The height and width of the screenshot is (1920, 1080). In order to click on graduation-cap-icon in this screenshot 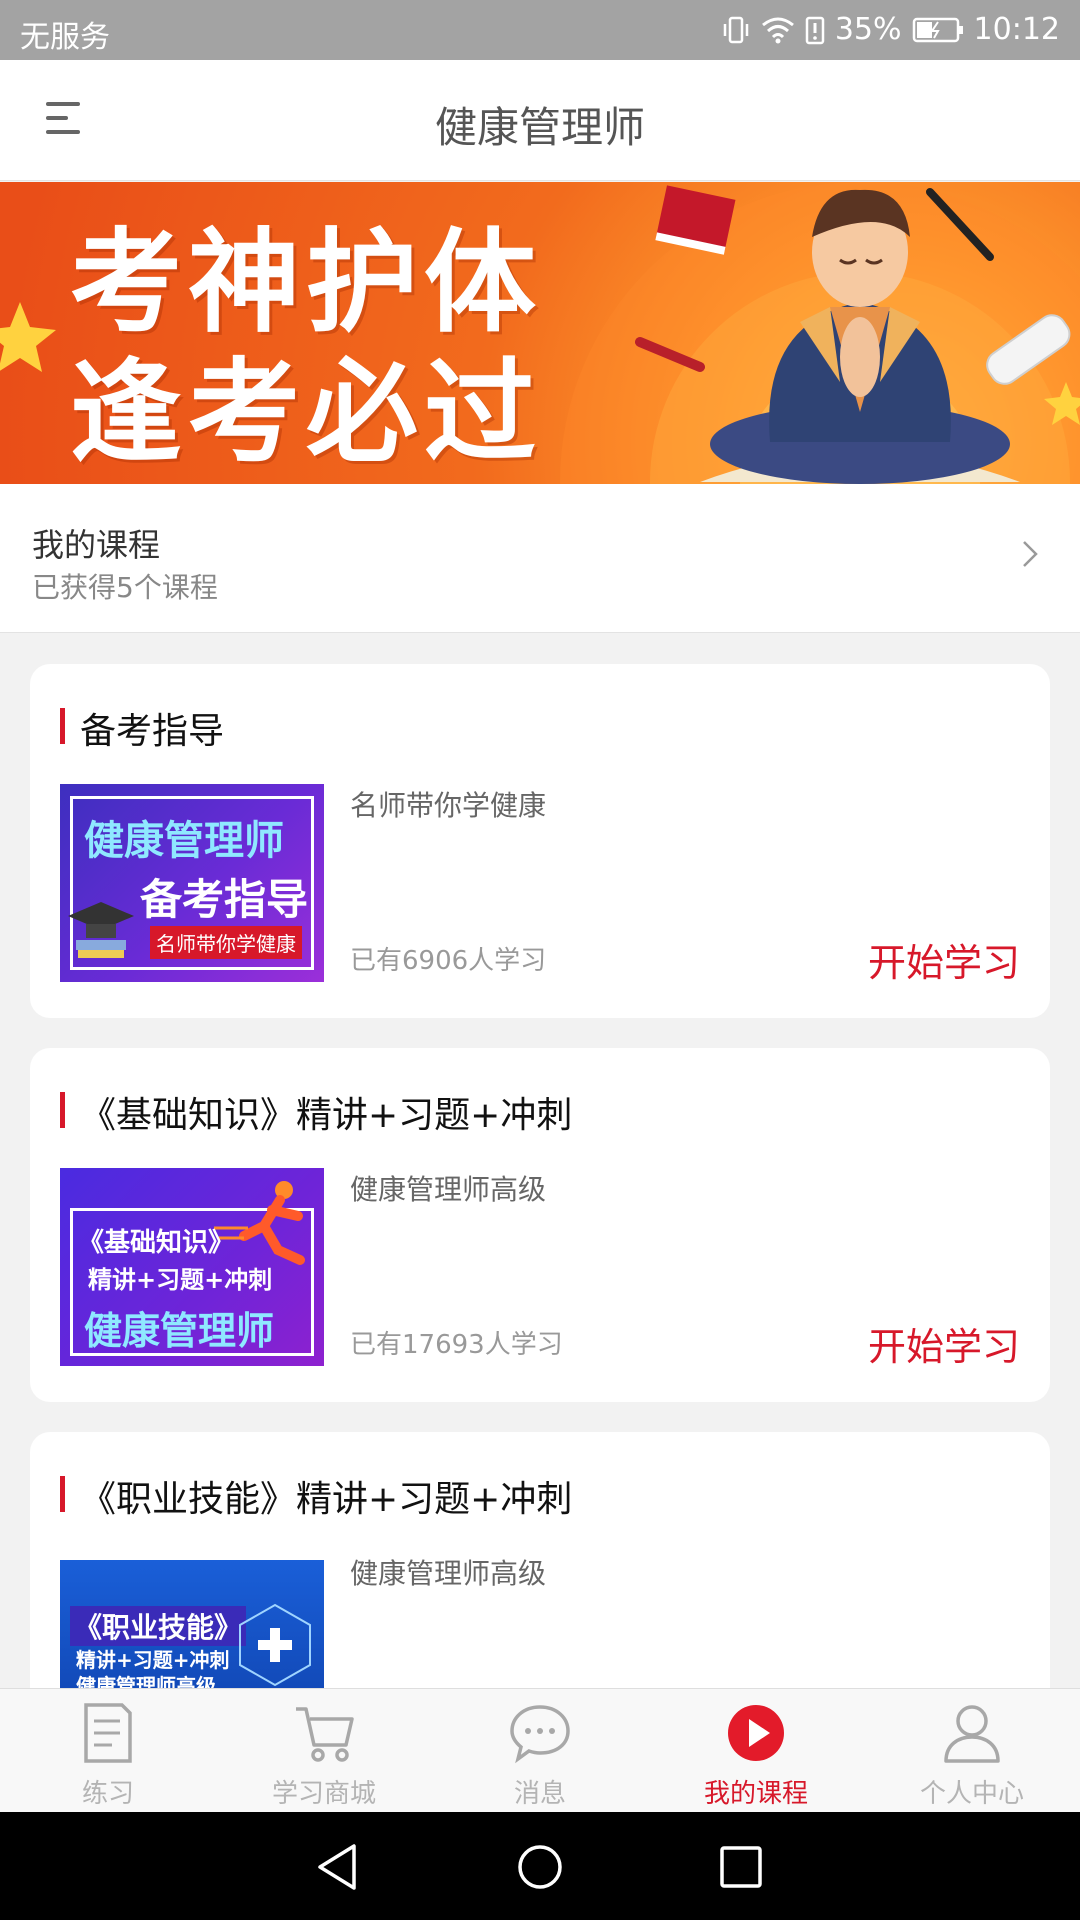, I will do `click(101, 930)`.